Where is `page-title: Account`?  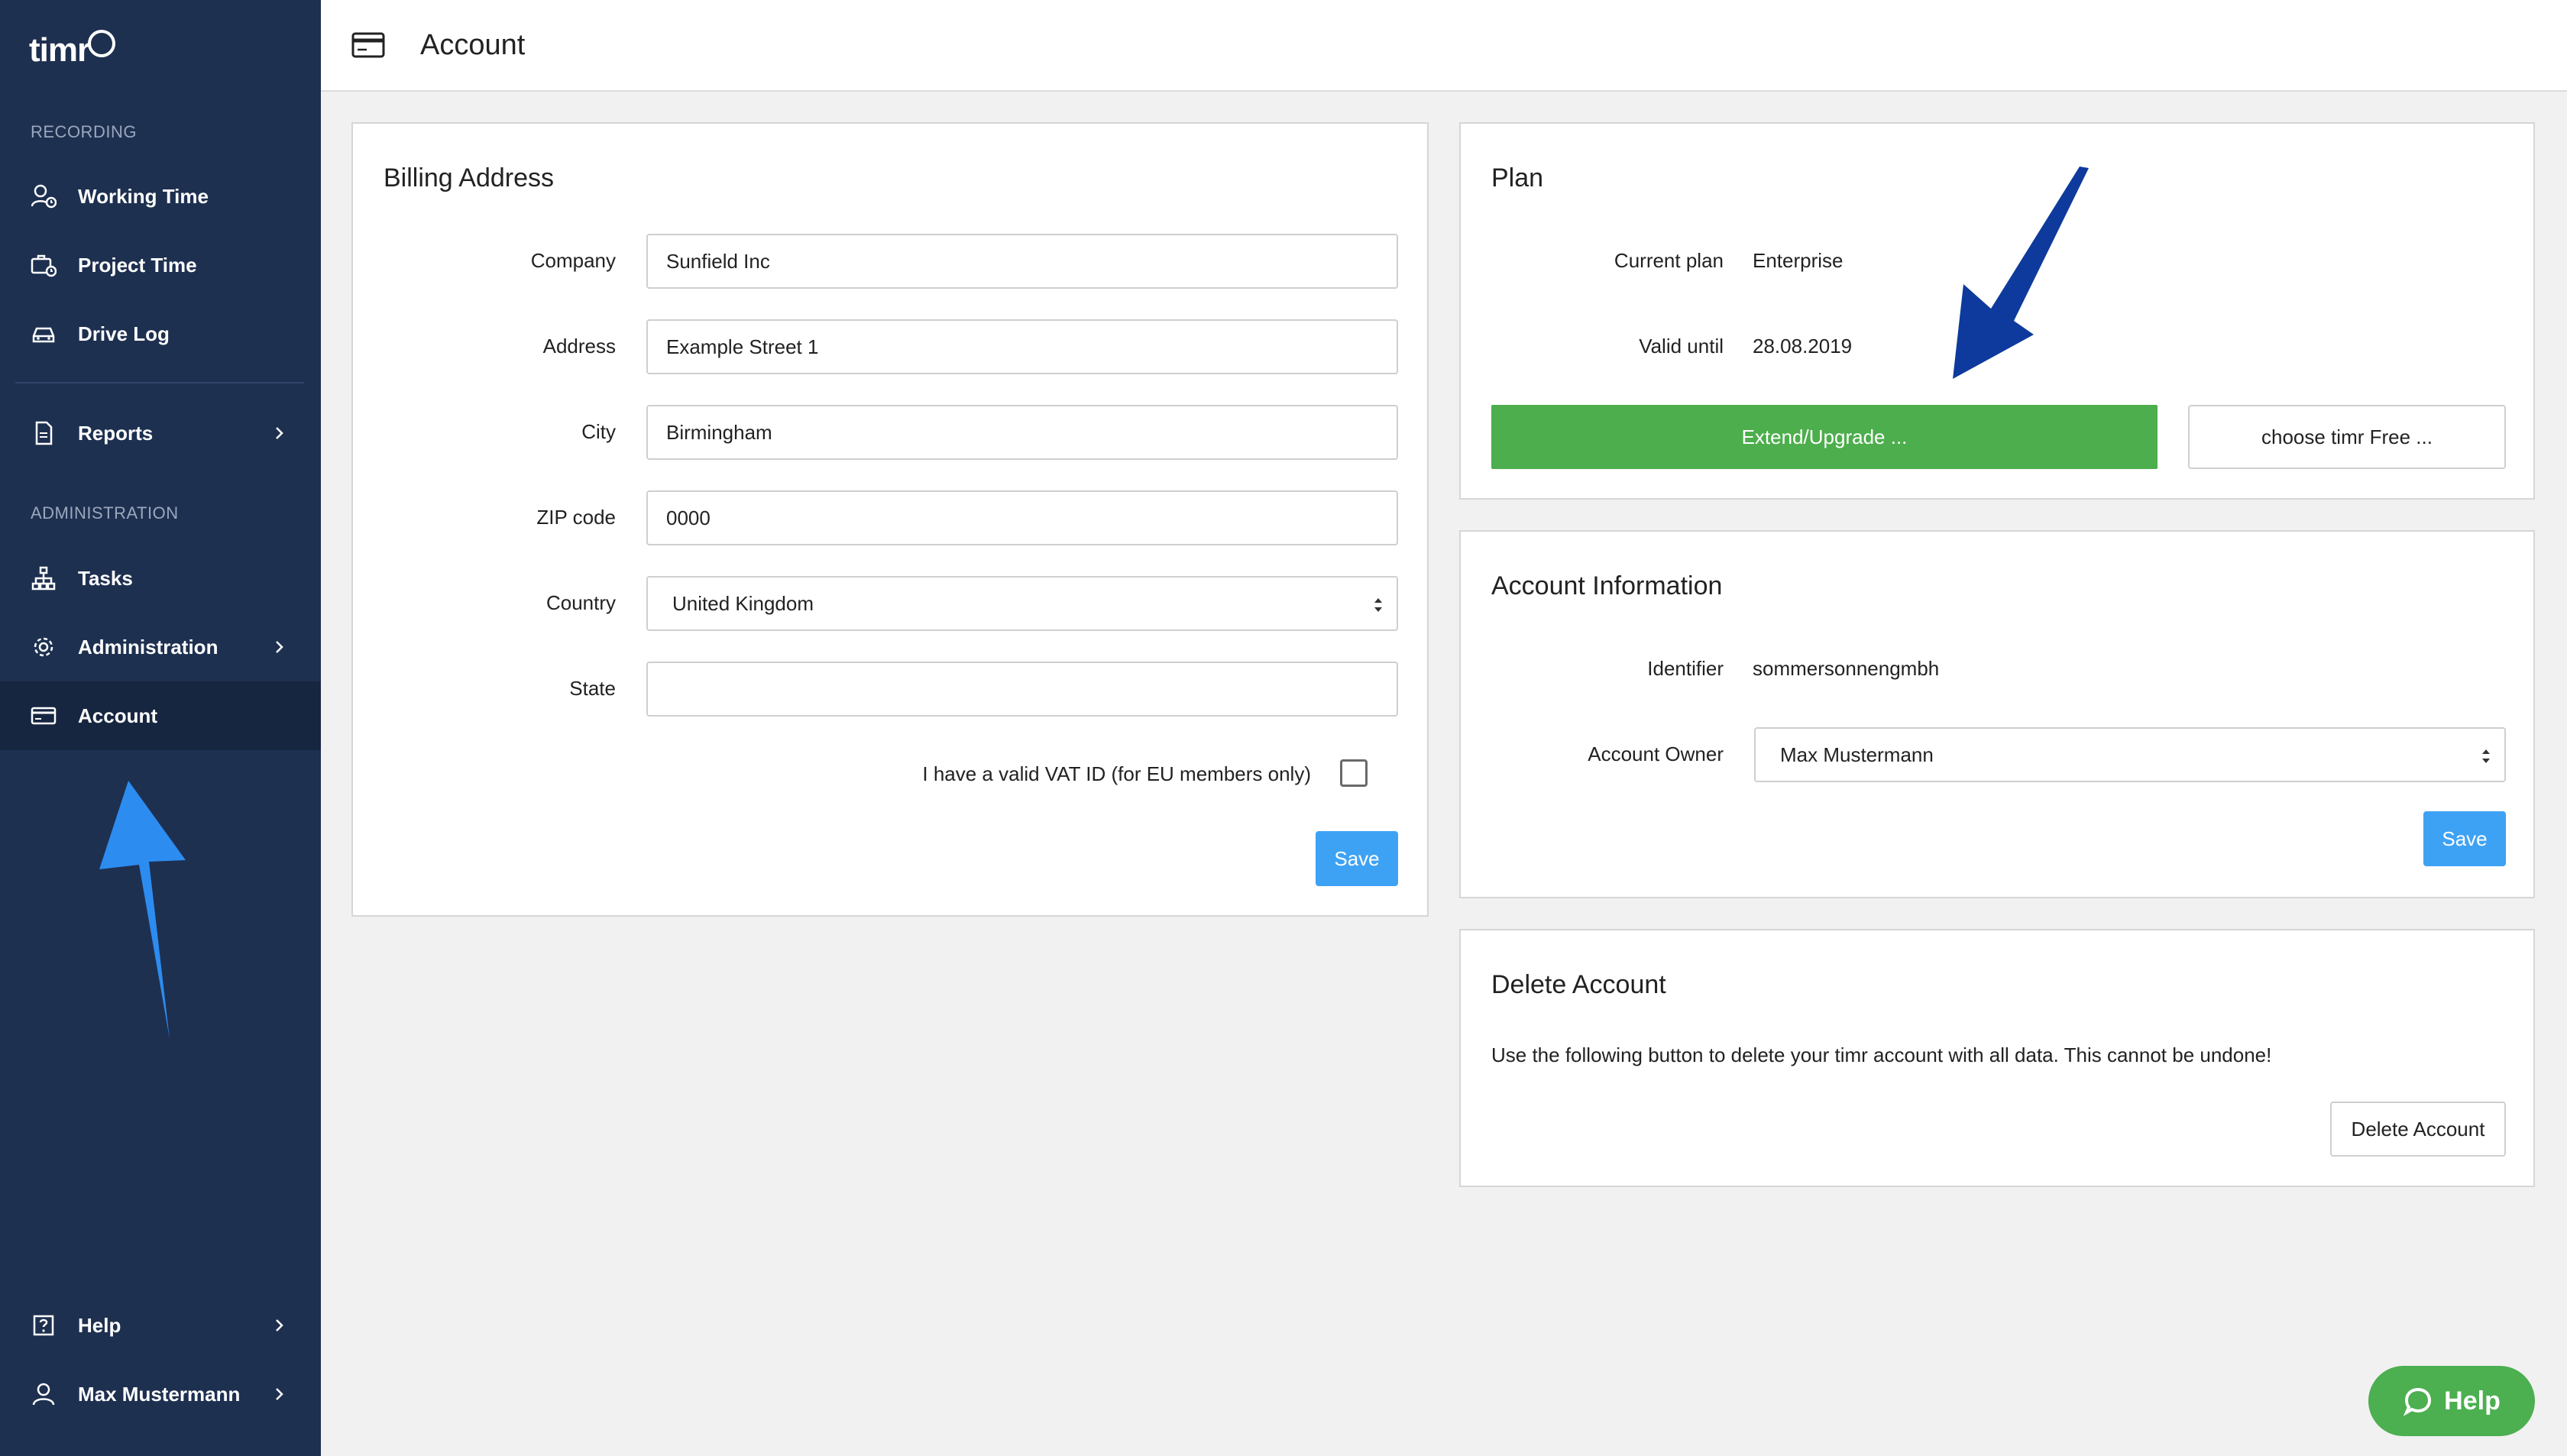 page-title: Account is located at coordinates (473, 44).